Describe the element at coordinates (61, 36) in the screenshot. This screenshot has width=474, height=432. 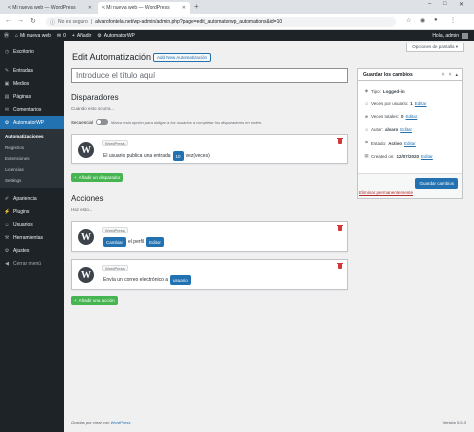
I see `comments-link: ✉ 0` at that location.